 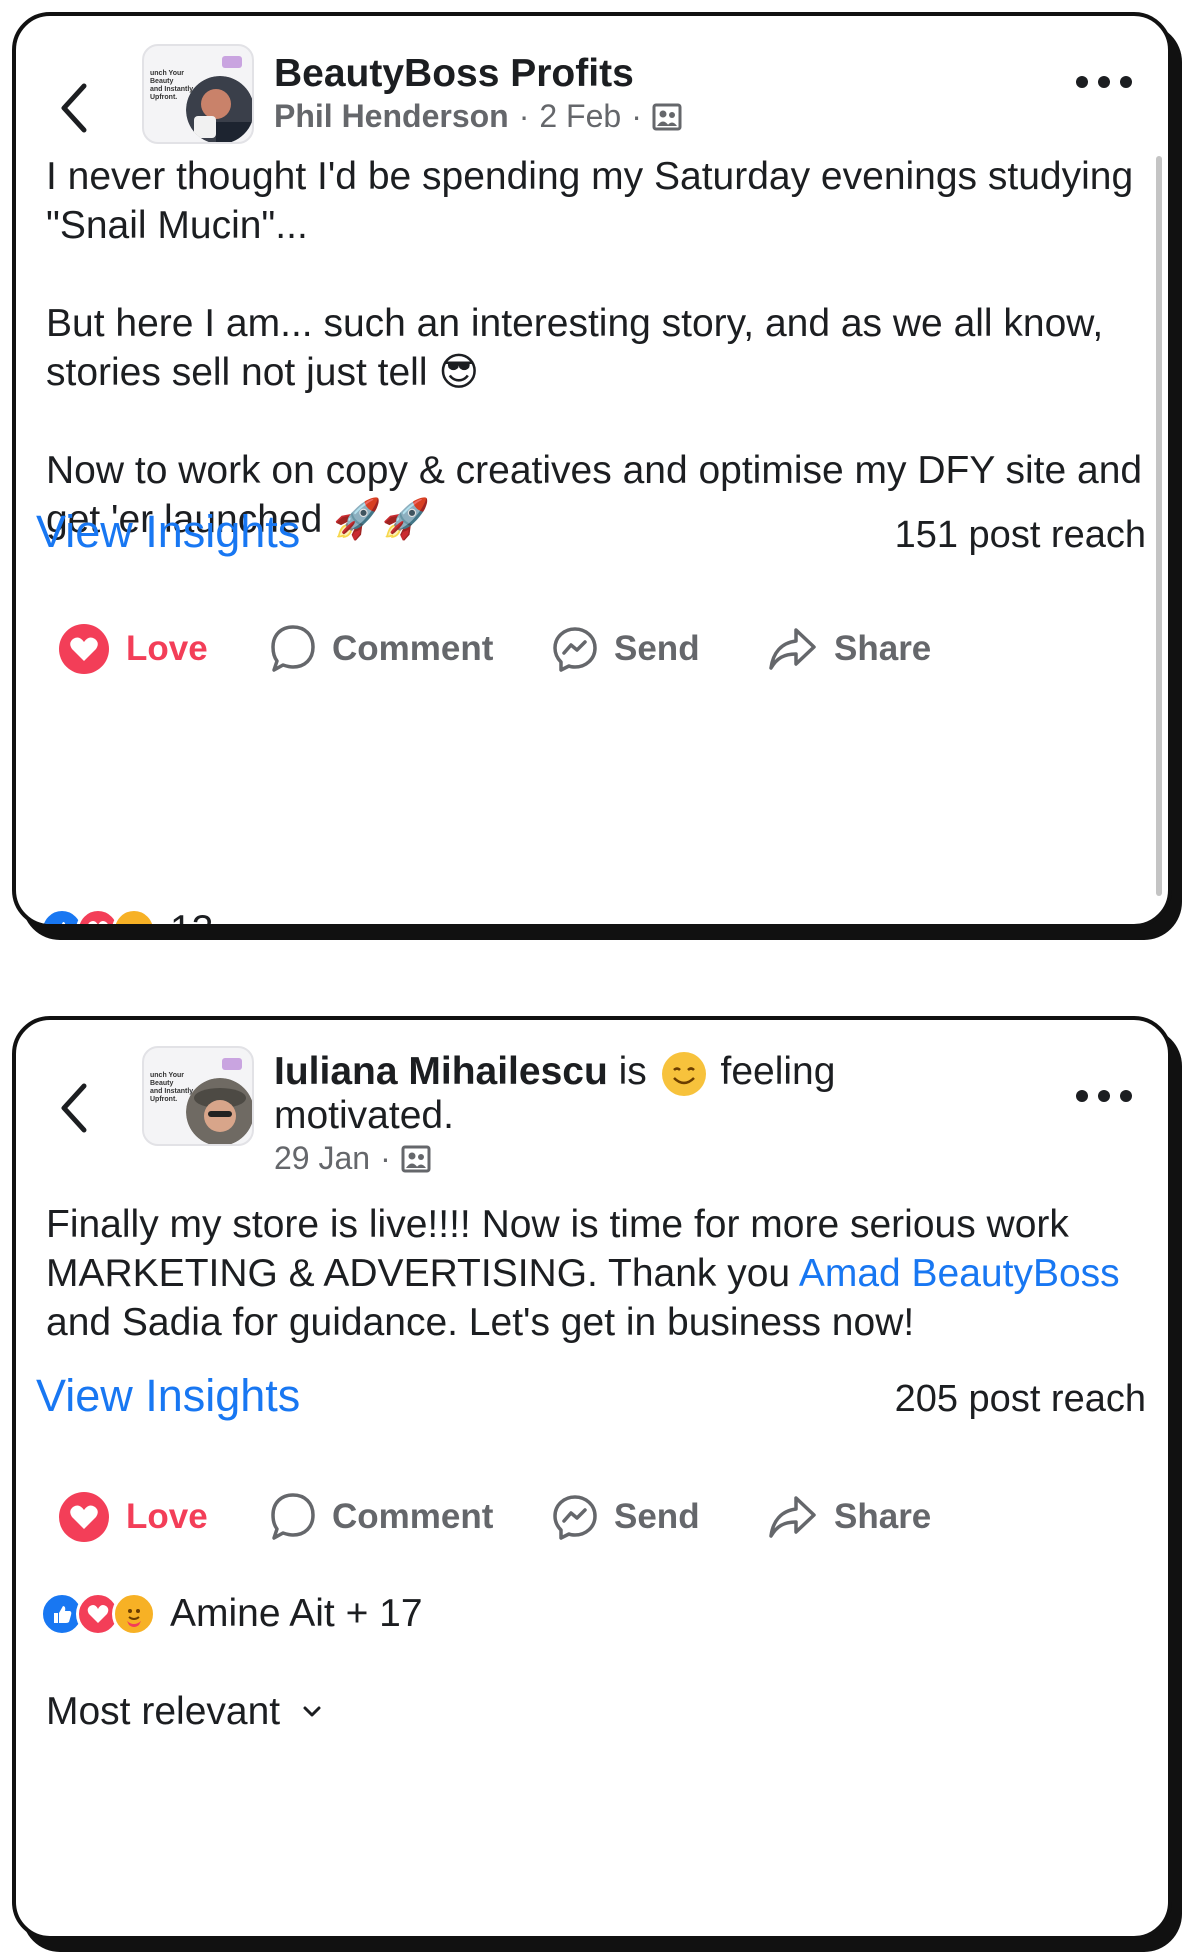 I want to click on author-feeling-line: Iuliana Mihailescu is feeling, so click(x=554, y=1073).